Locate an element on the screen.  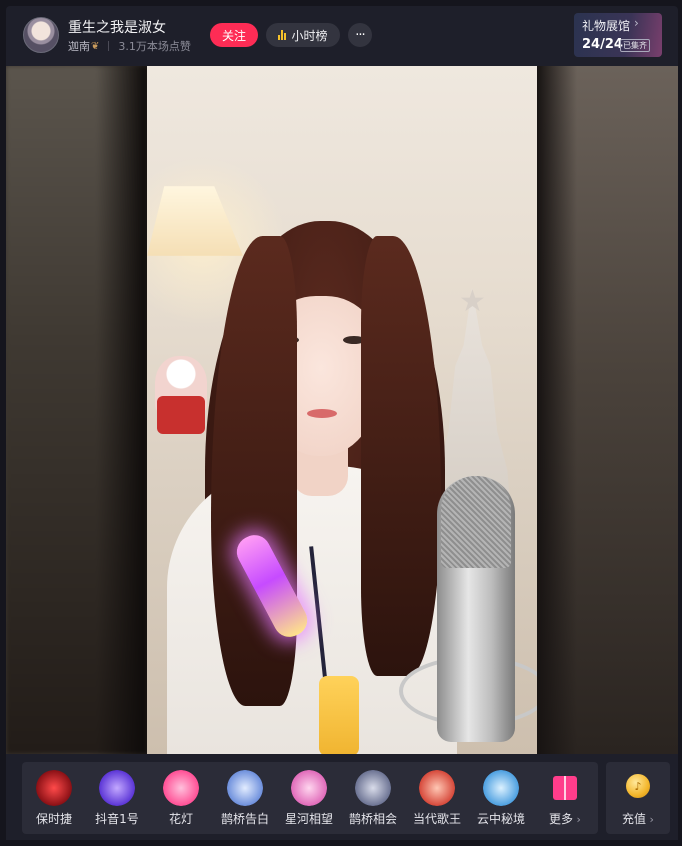
gift-item: 鹊桥相会 is located at coordinates (373, 798).